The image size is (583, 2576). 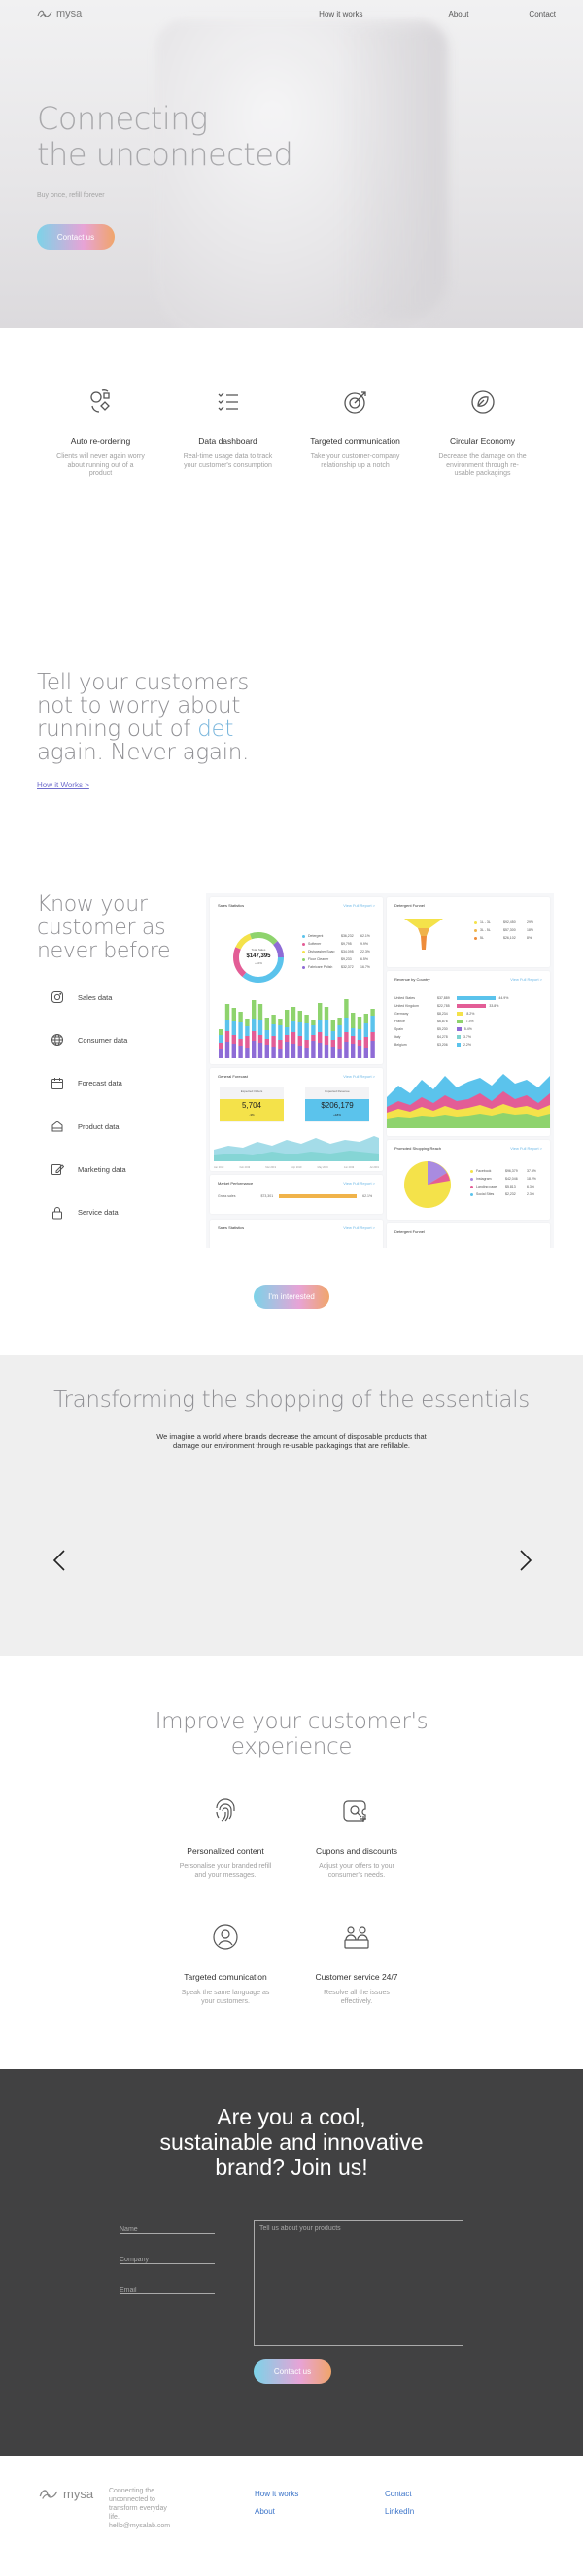 I want to click on name-input, so click(x=167, y=2230).